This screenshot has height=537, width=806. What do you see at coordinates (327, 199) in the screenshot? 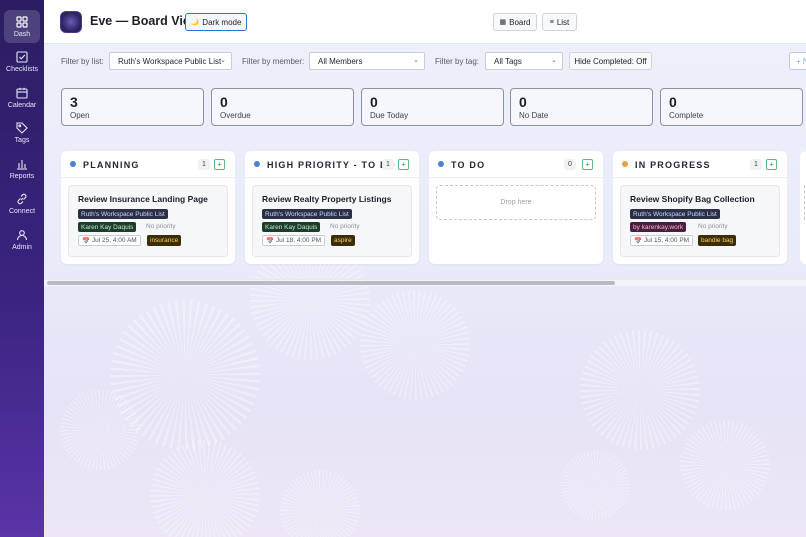
I see `card-title: Review Realty Property Listings` at bounding box center [327, 199].